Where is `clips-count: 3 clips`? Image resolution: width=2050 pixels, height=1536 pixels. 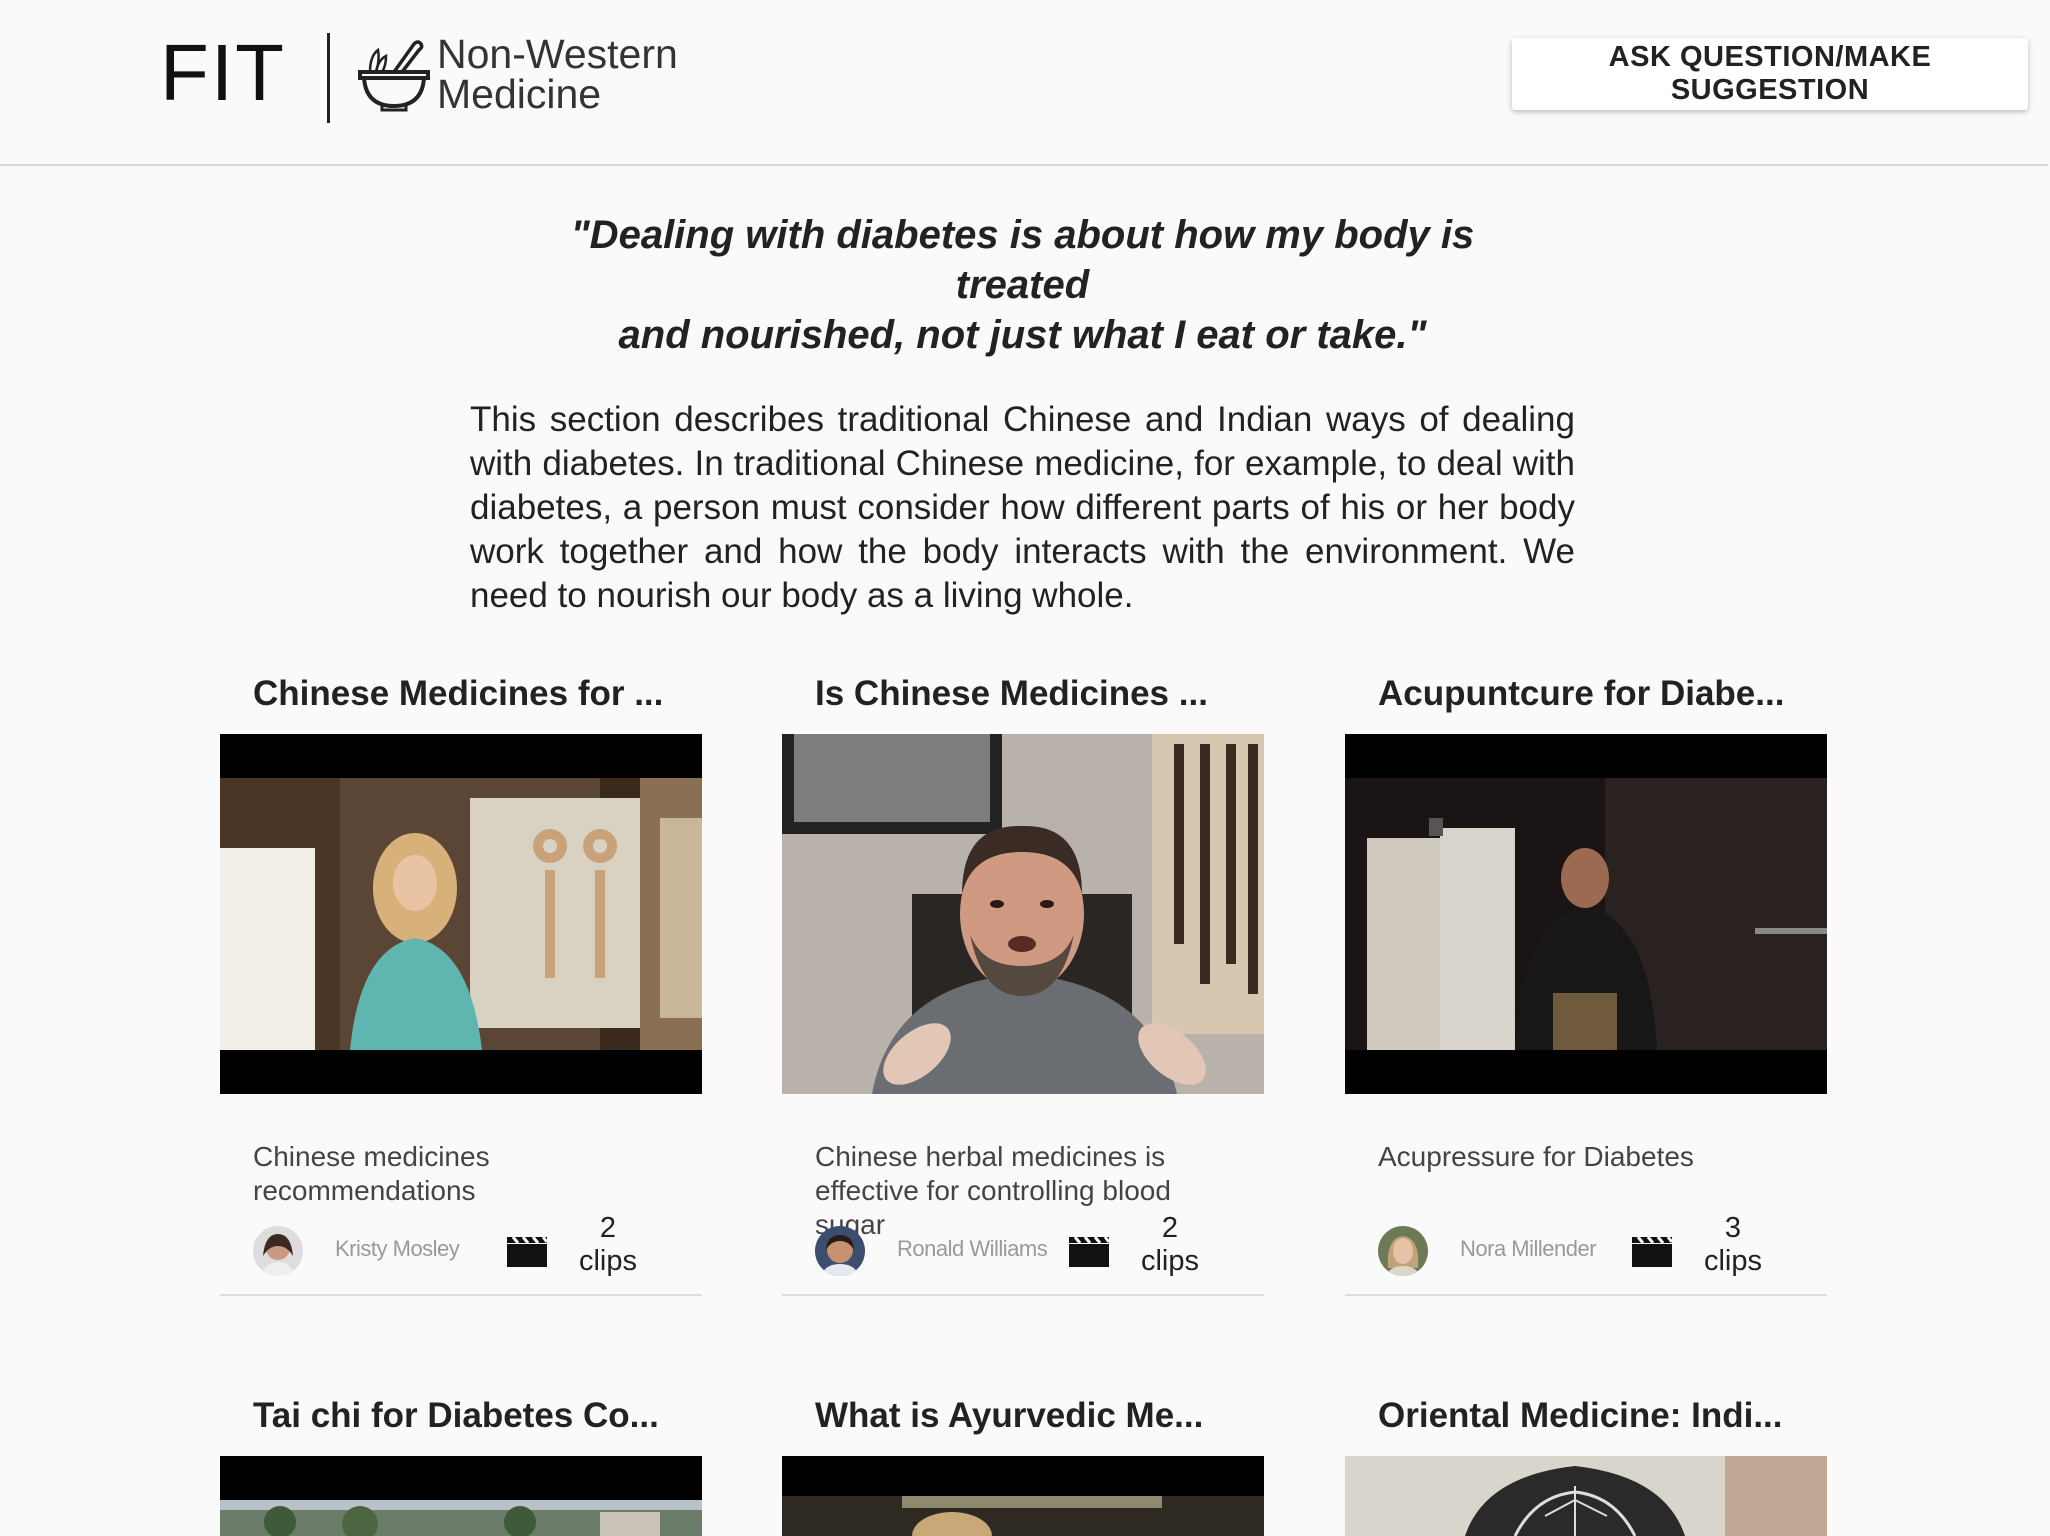 clips-count: 3 clips is located at coordinates (1733, 1245).